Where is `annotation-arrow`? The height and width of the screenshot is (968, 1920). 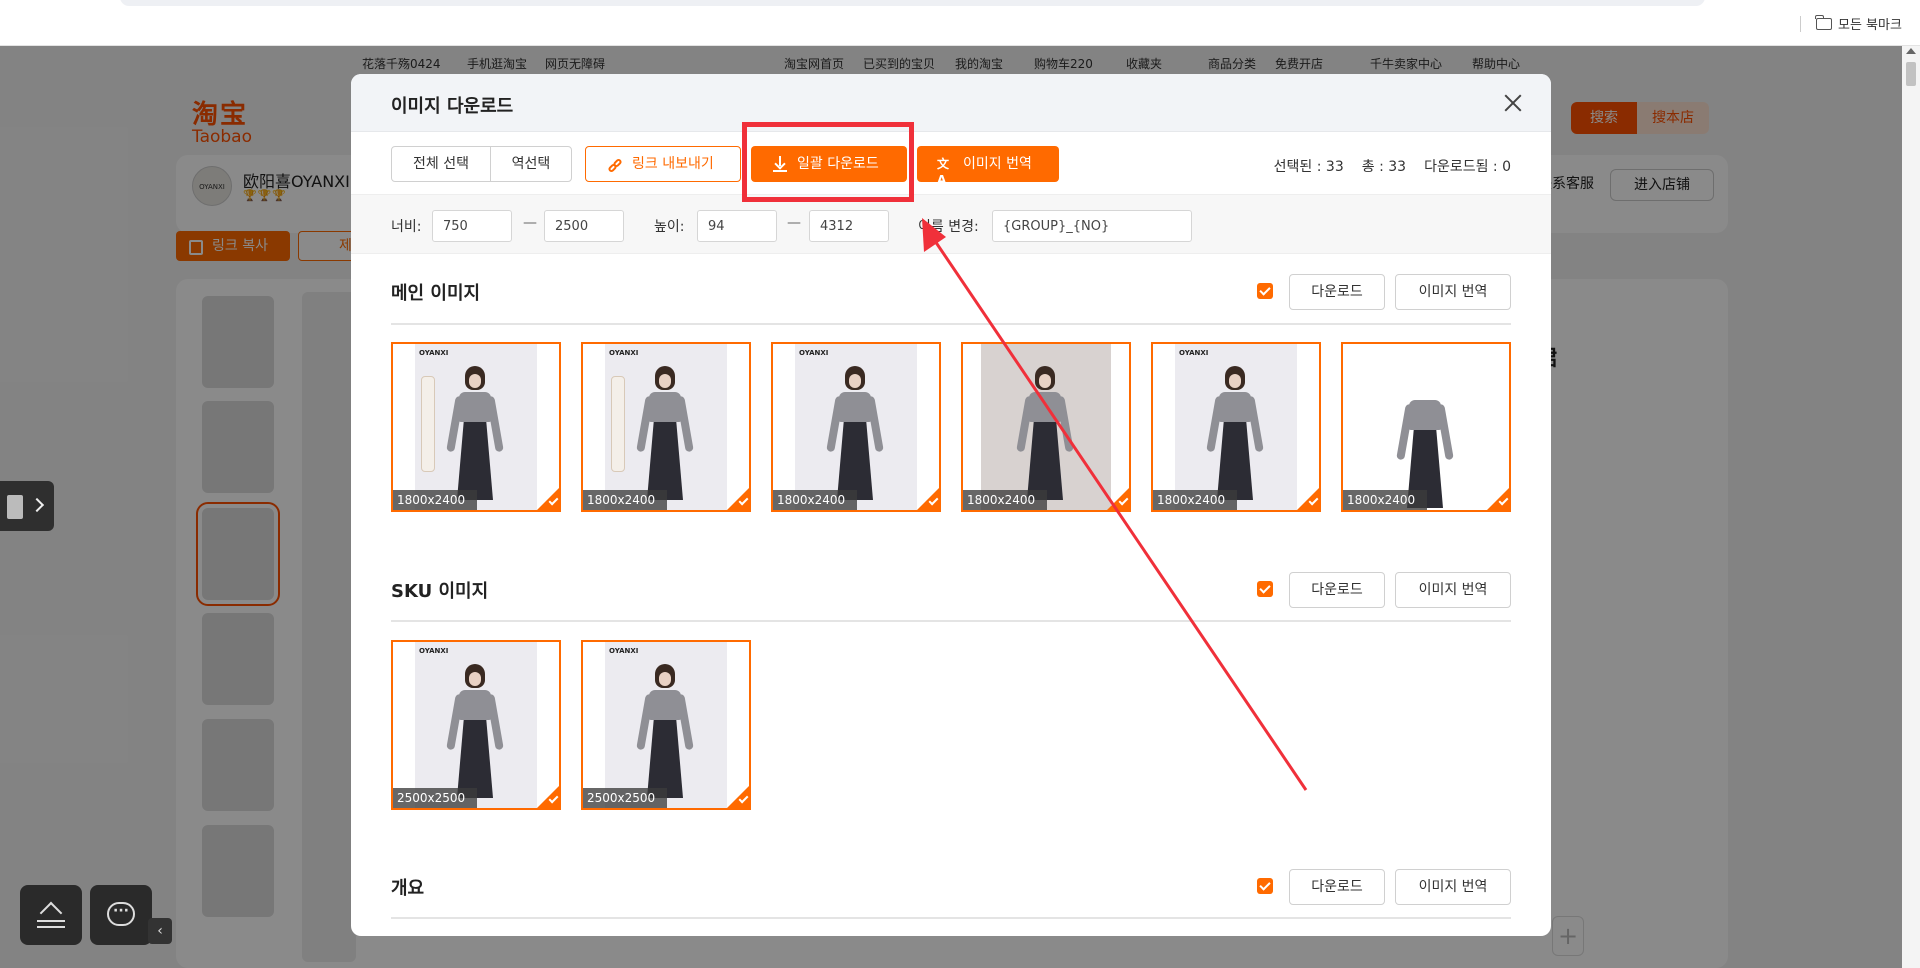
annotation-arrow is located at coordinates (1115, 504).